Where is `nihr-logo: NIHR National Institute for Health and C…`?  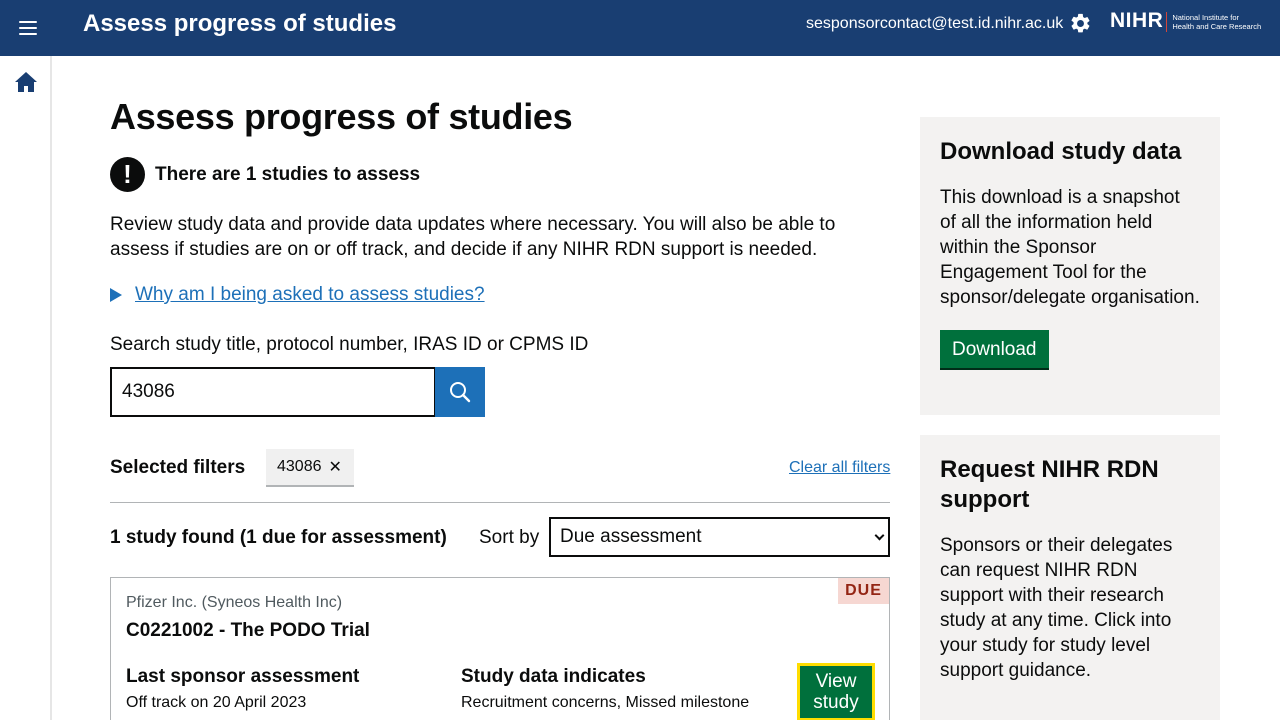 nihr-logo: NIHR National Institute for Health and C… is located at coordinates (1185, 23).